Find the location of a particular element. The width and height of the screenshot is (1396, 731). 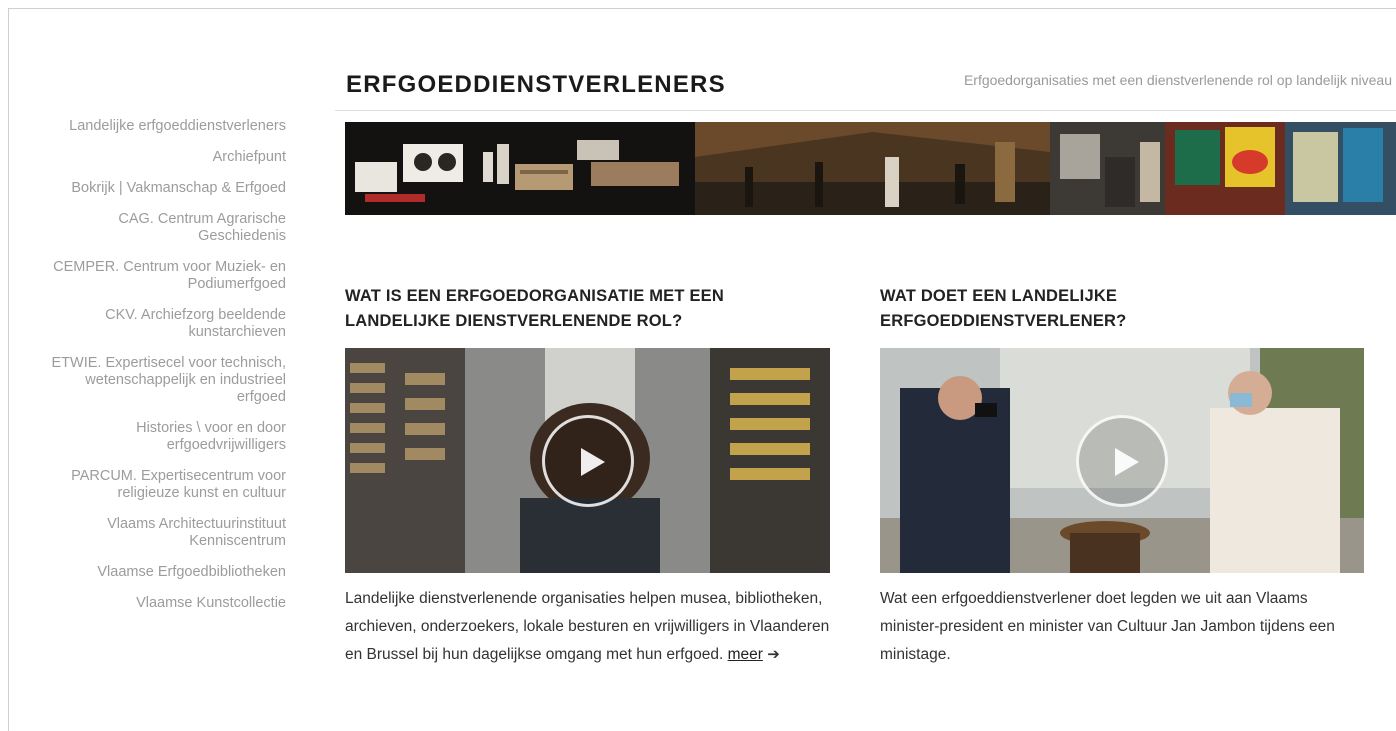

arrow-right-icon: ➔ is located at coordinates (773, 654).